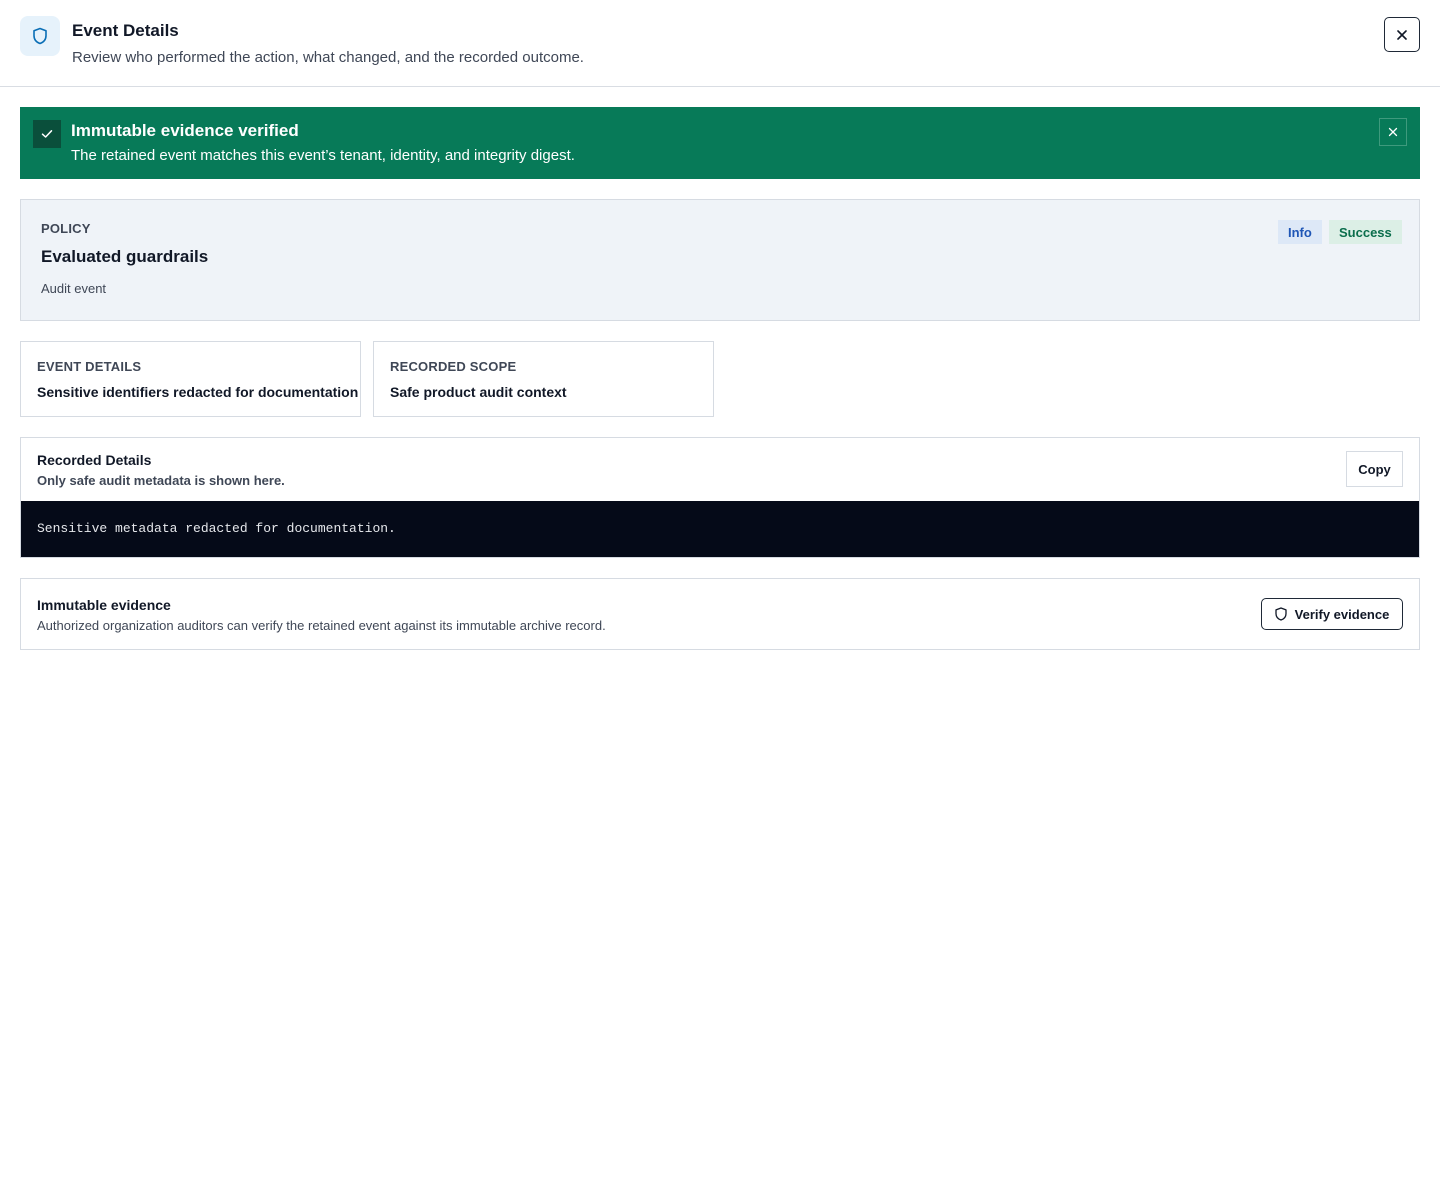  I want to click on verify-evidence-button: Verify evidence, so click(1332, 614).